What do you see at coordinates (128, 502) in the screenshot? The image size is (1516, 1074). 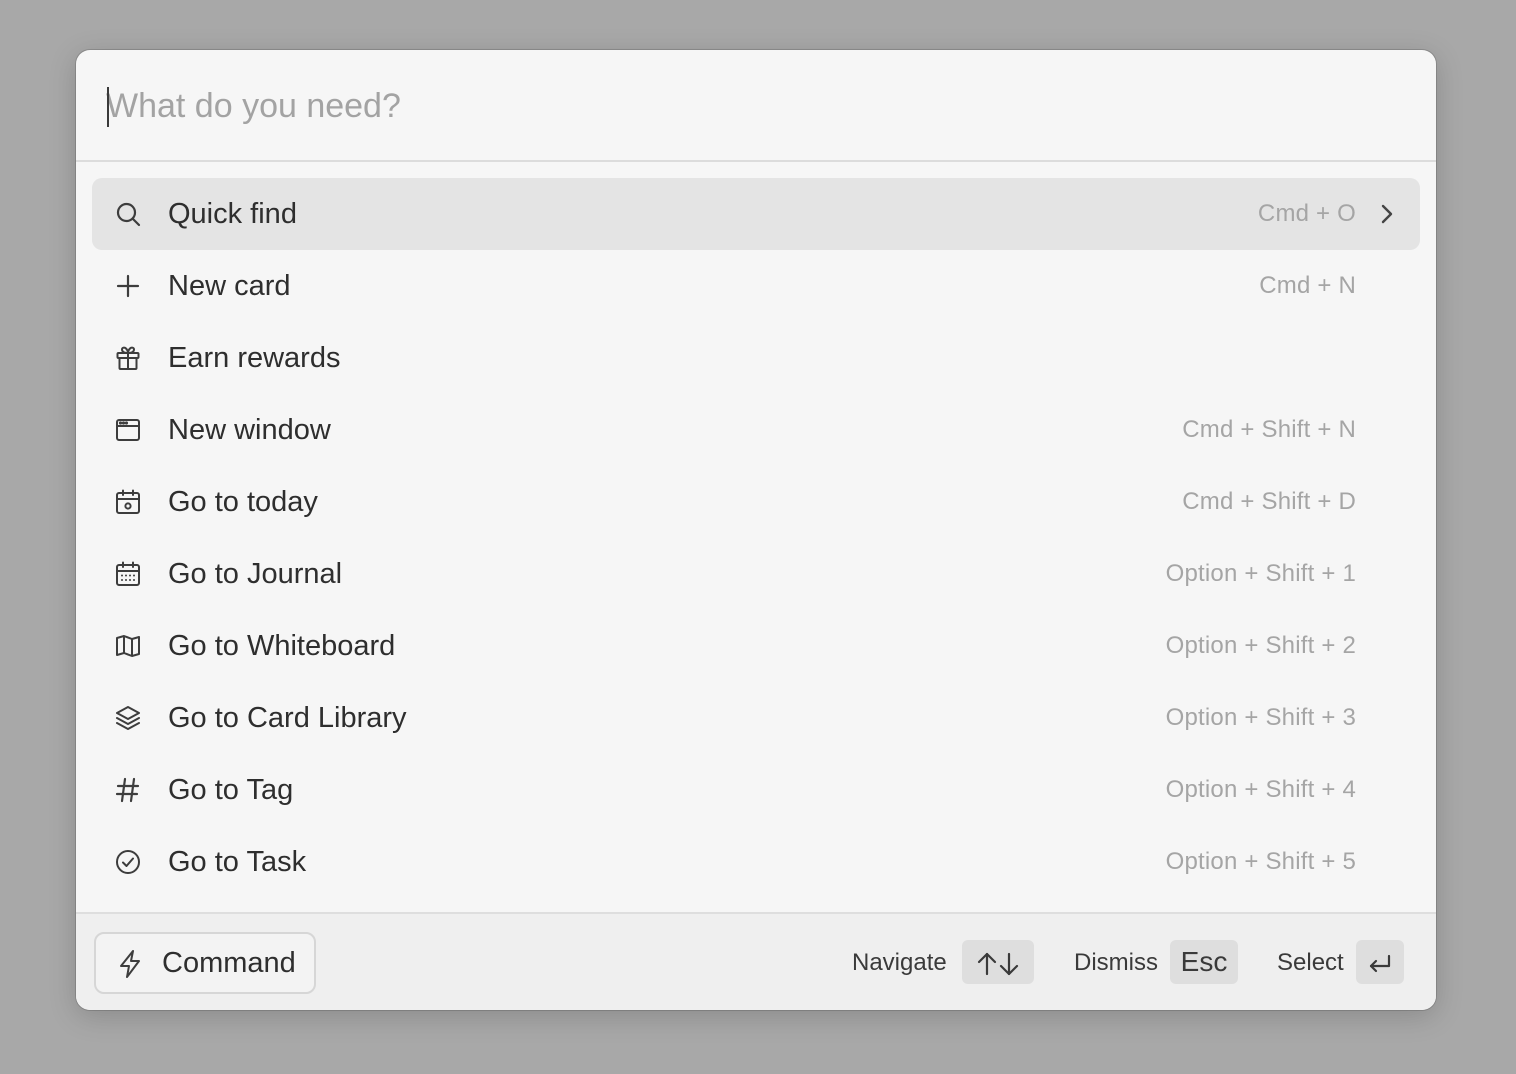 I see `calendar-today-icon` at bounding box center [128, 502].